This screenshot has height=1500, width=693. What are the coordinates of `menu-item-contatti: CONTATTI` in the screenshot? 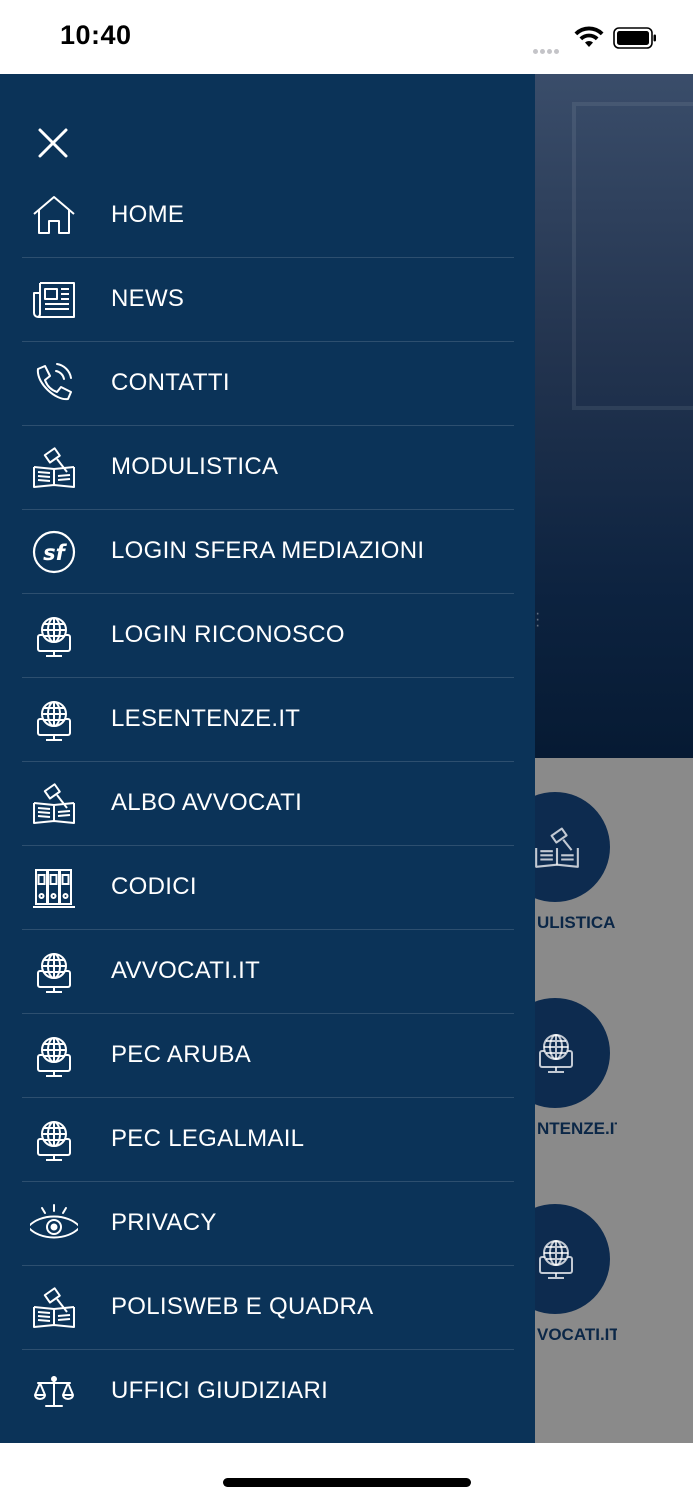 It's located at (268, 384).